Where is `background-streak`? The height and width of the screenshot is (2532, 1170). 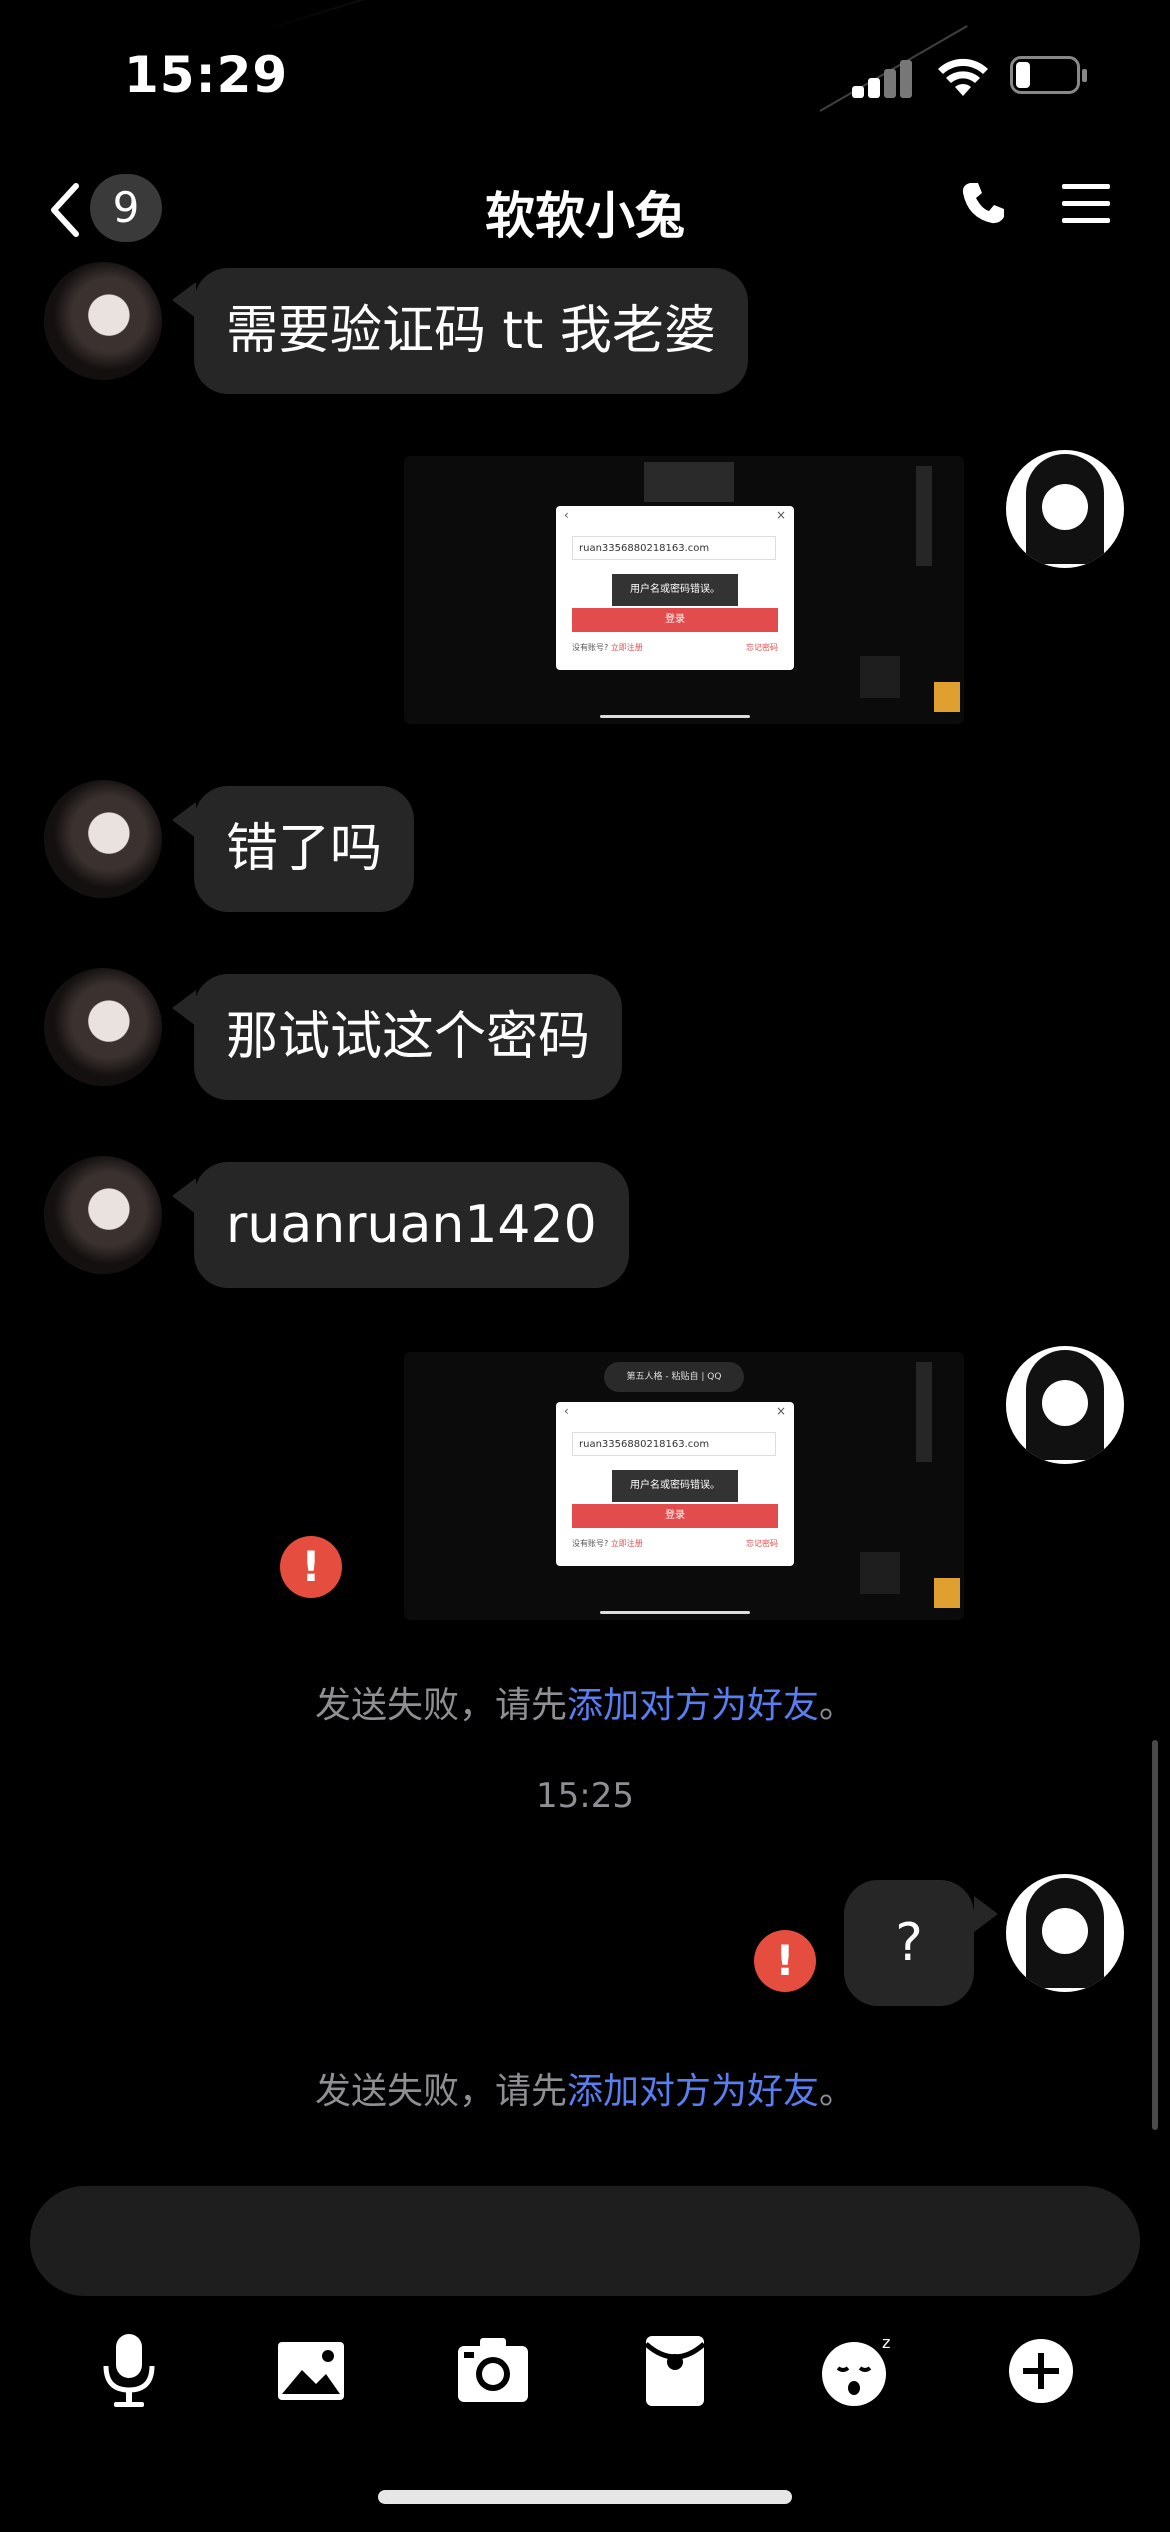 background-streak is located at coordinates (499, 16).